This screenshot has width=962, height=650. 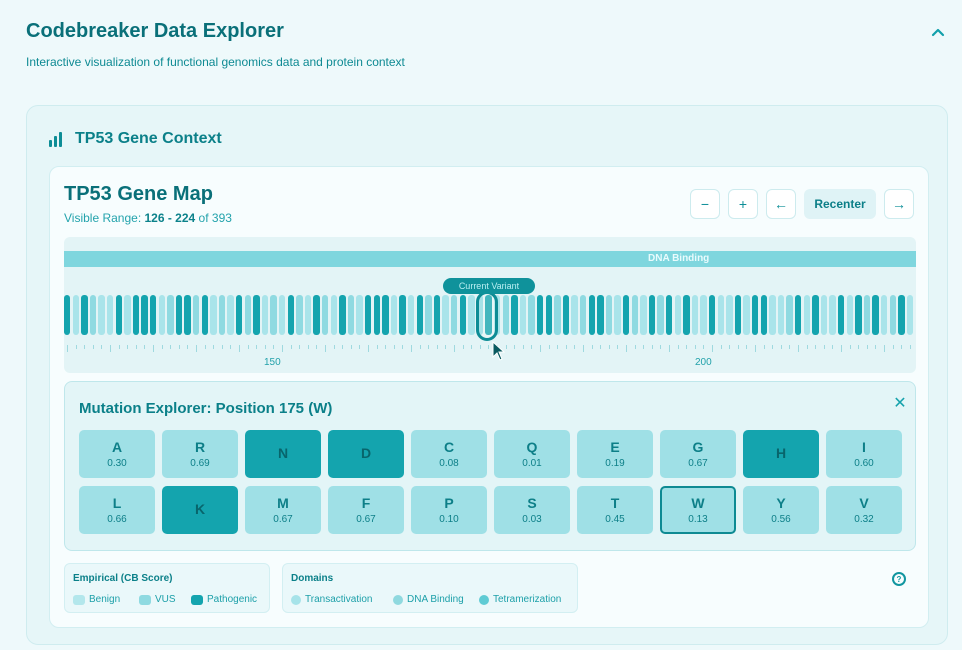 I want to click on variant-cell-g: G 0.67, so click(x=698, y=454).